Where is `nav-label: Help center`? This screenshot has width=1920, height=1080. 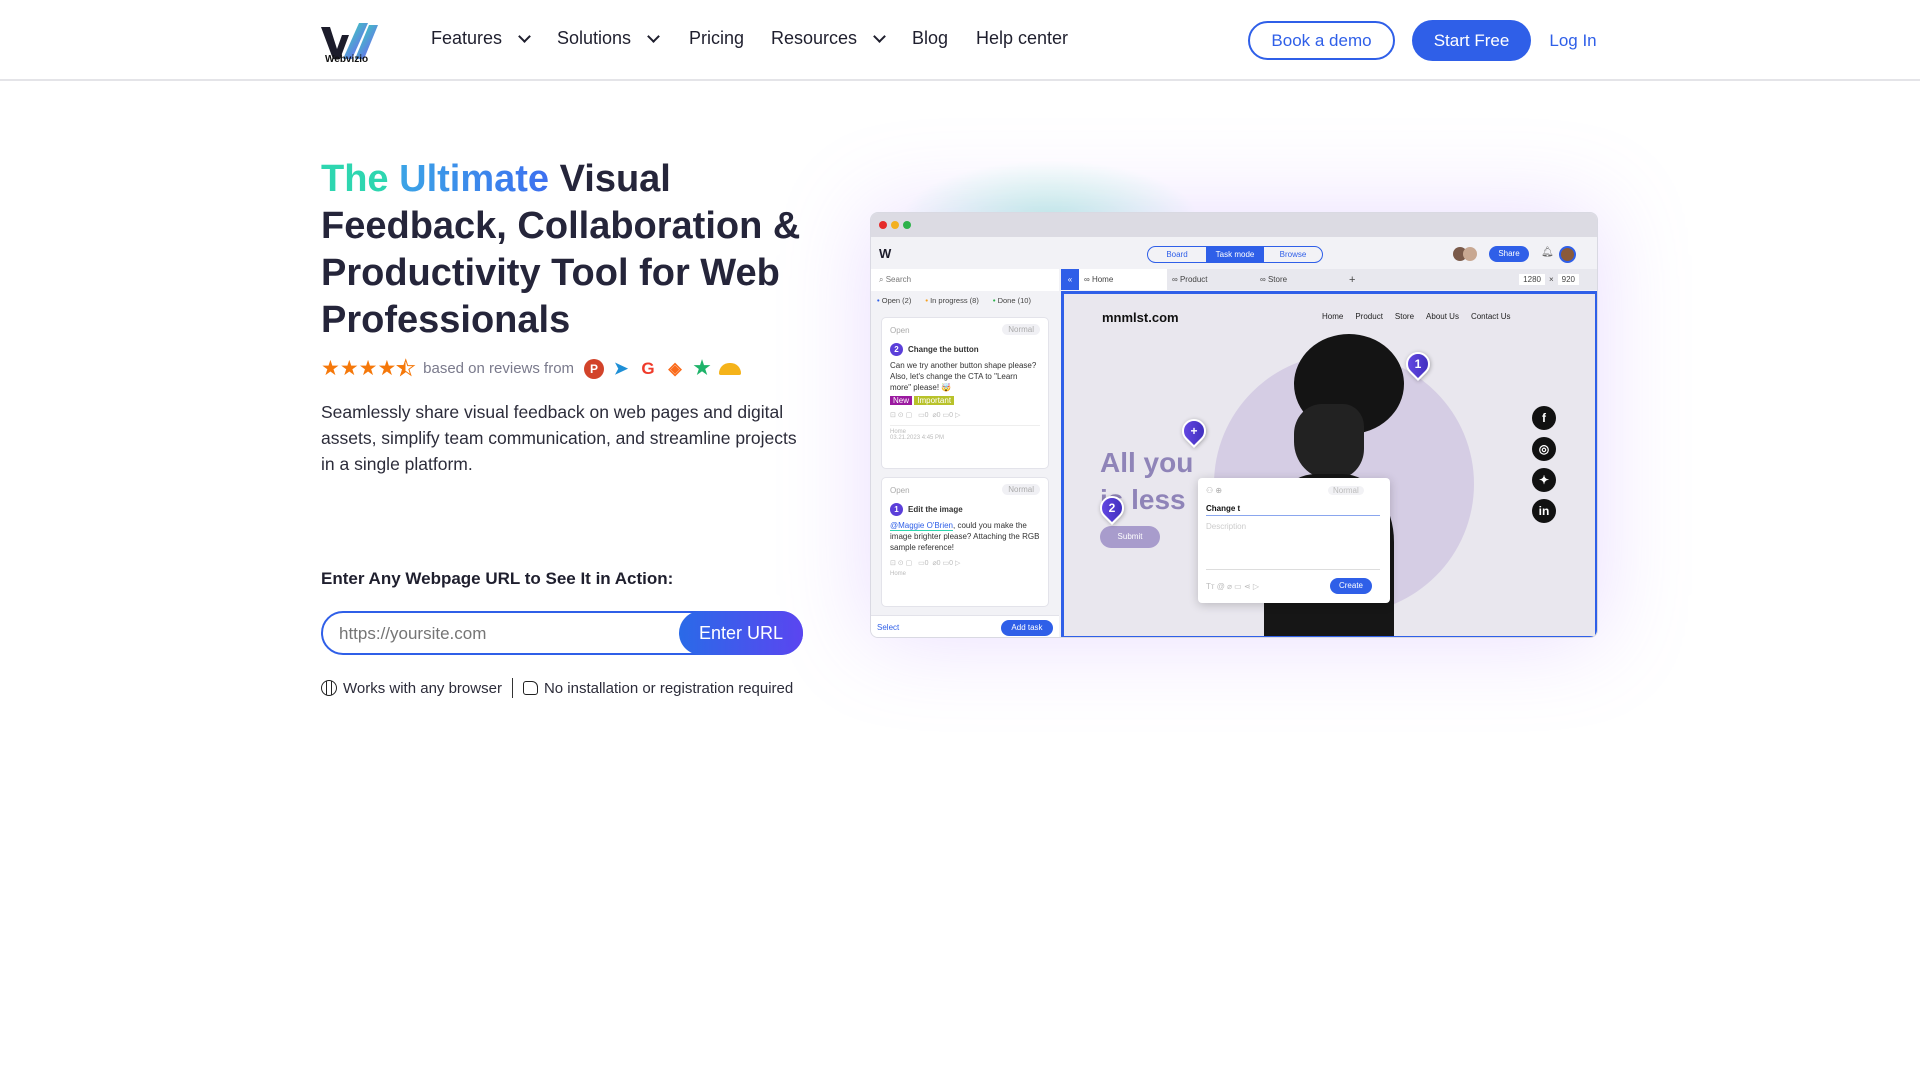
nav-label: Help center is located at coordinates (1022, 38).